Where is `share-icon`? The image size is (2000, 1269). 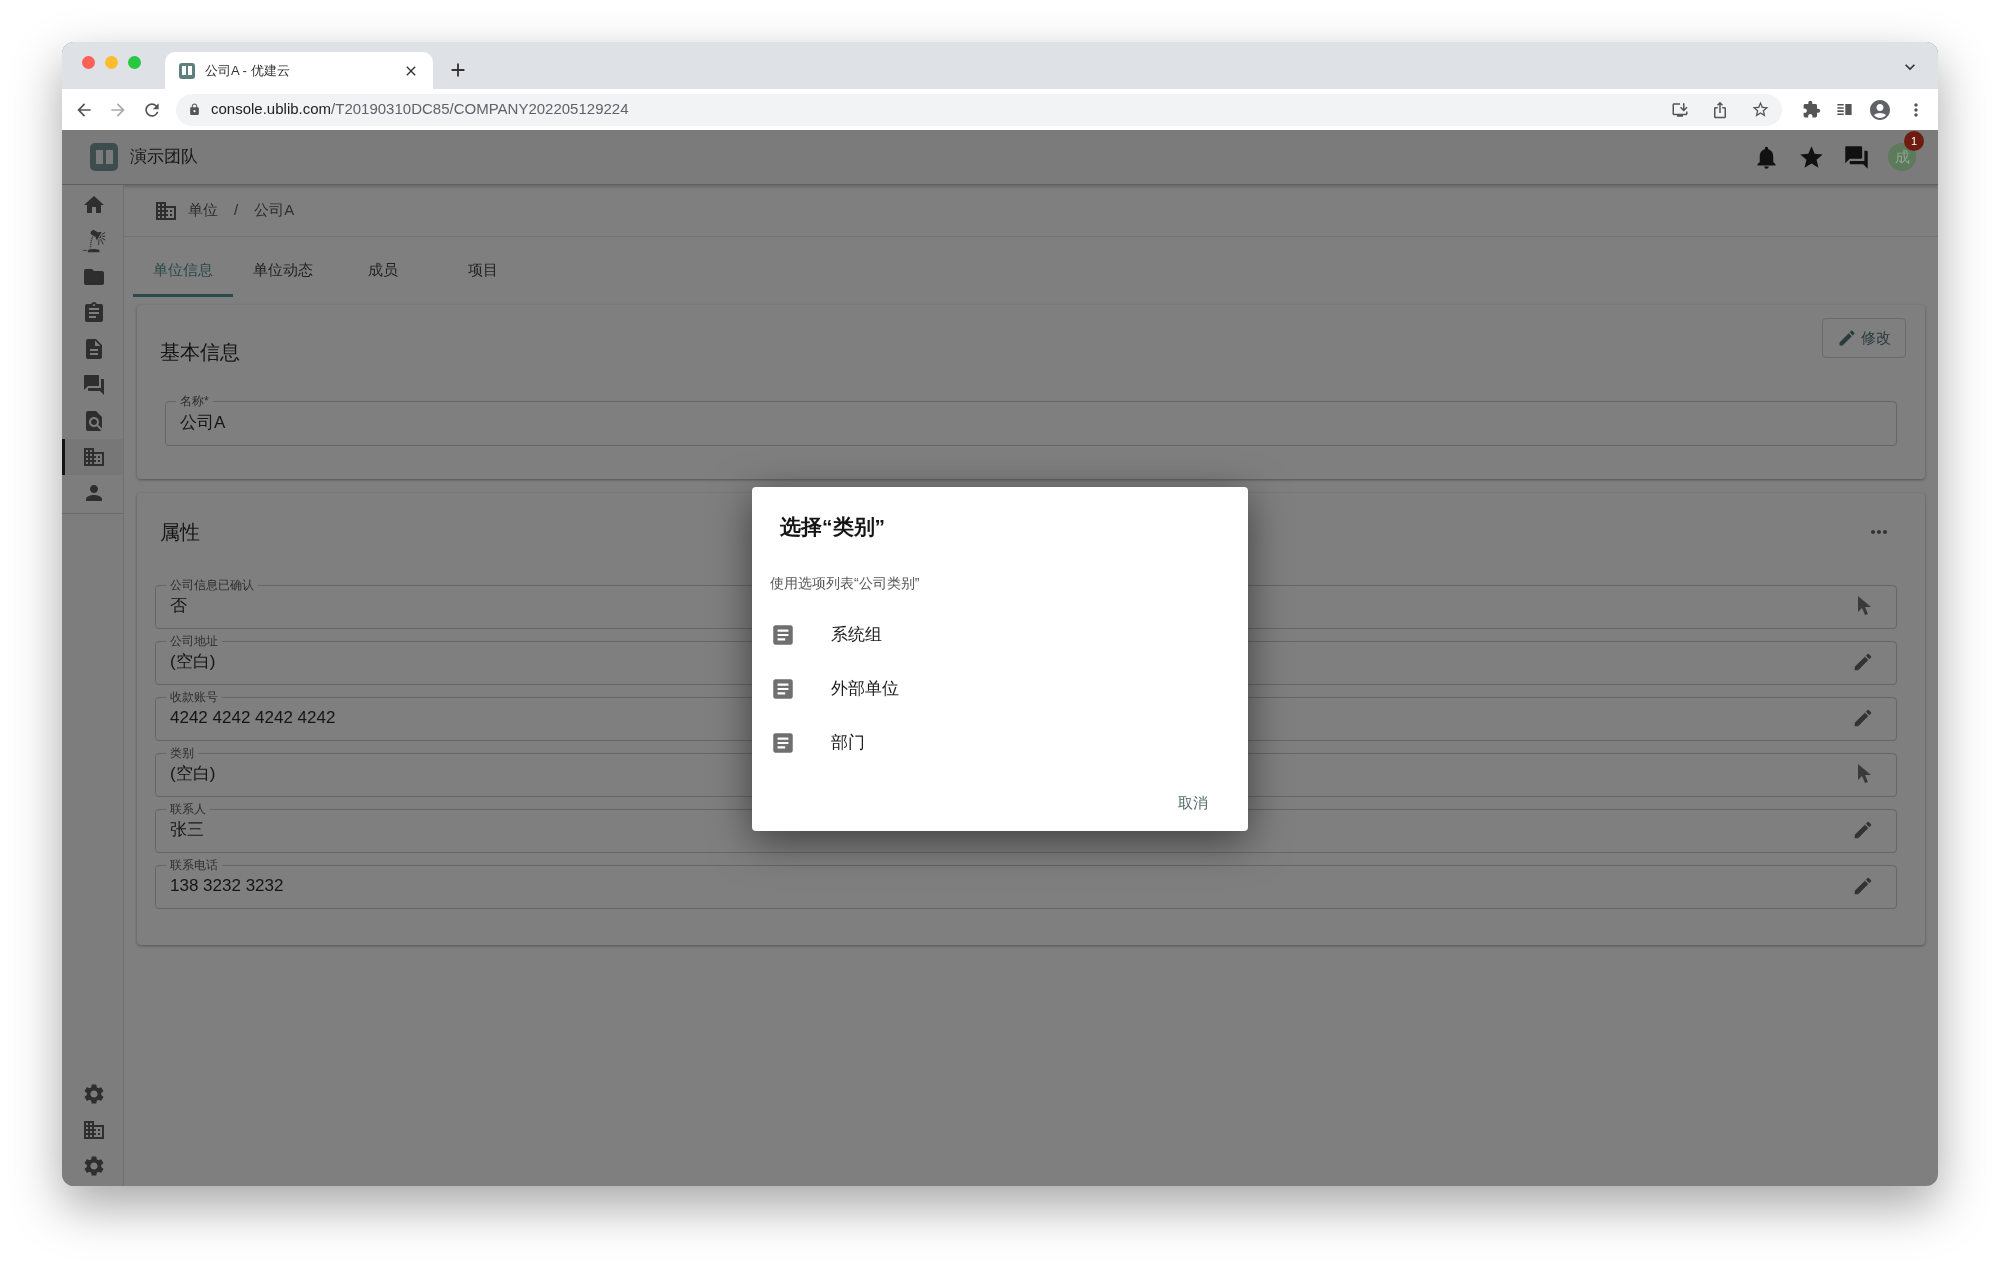
share-icon is located at coordinates (1720, 109).